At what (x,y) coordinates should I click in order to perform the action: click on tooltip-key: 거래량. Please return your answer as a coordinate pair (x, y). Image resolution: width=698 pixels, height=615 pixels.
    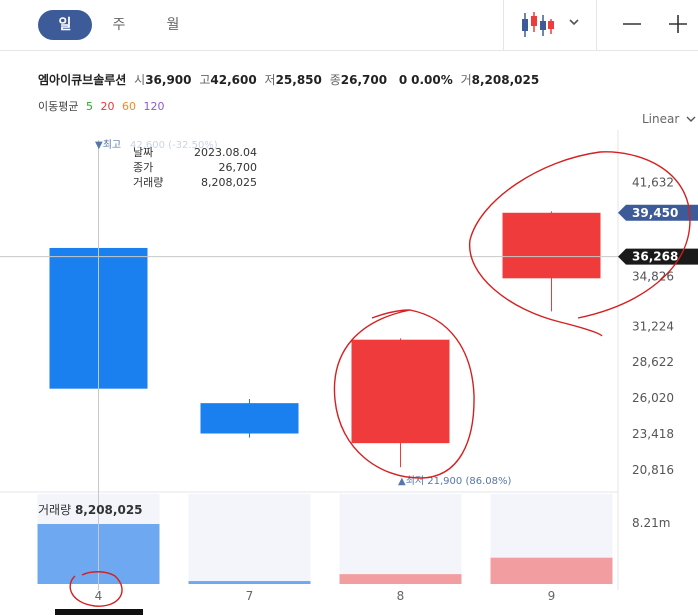
    Looking at the image, I should click on (148, 182).